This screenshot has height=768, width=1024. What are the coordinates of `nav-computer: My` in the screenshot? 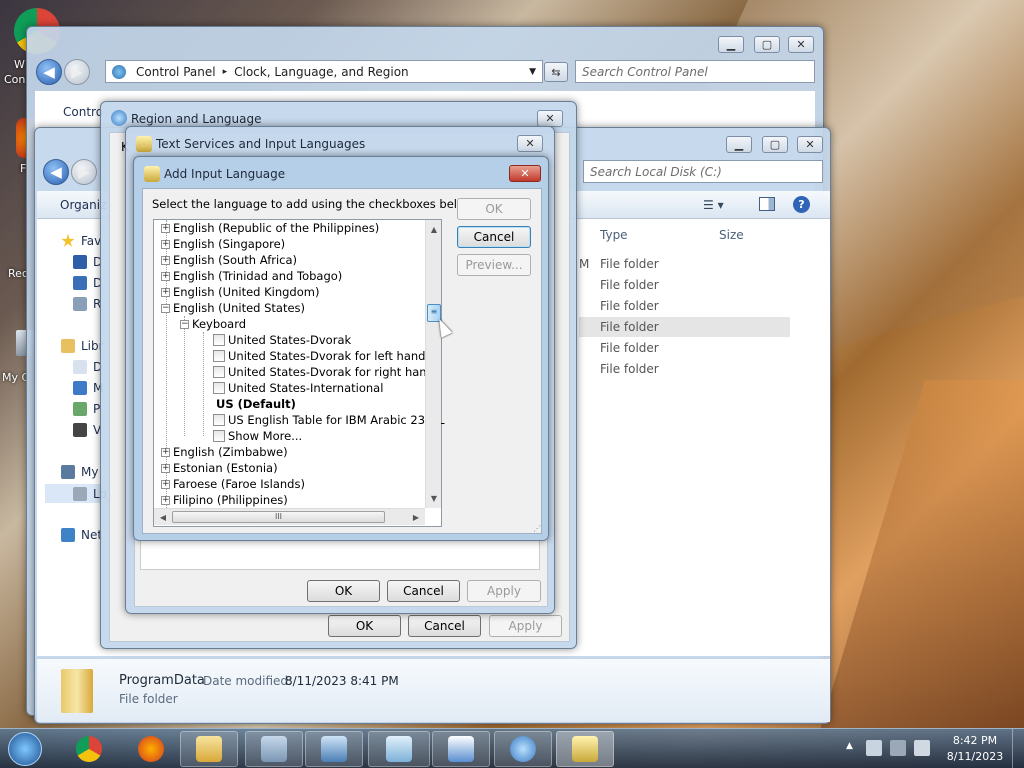 It's located at (79, 472).